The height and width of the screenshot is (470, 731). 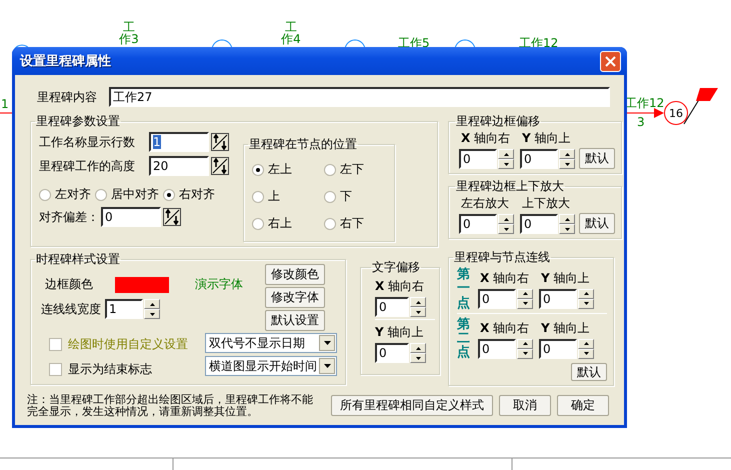 I want to click on radio-option: 右上, so click(x=288, y=223).